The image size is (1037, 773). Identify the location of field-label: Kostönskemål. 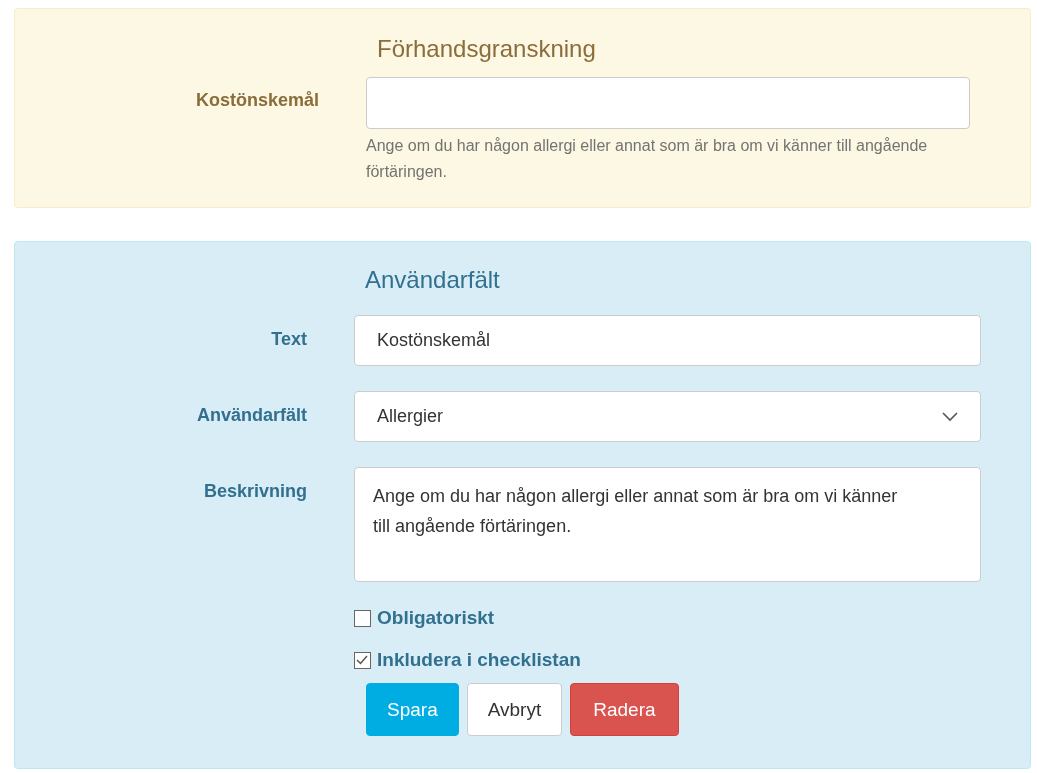
(256, 100).